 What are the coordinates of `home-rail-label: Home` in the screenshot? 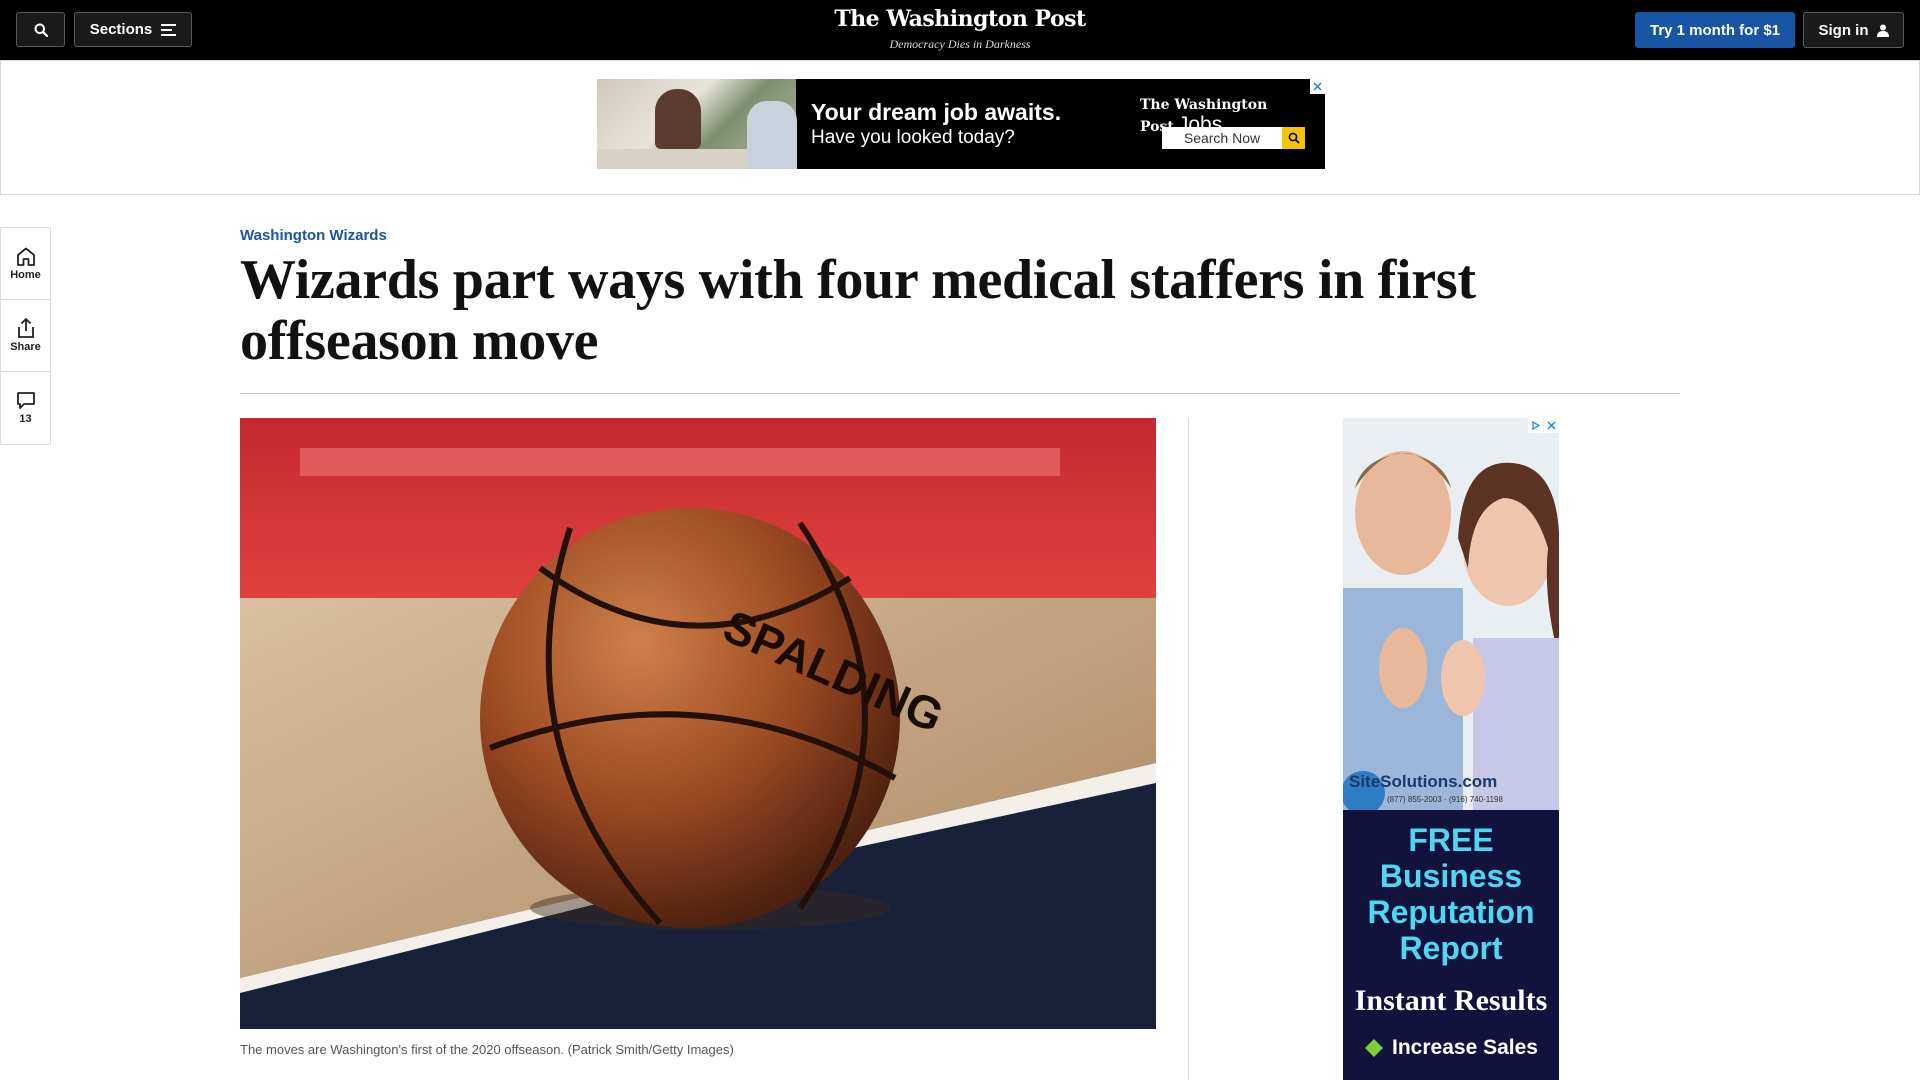 It's located at (25, 274).